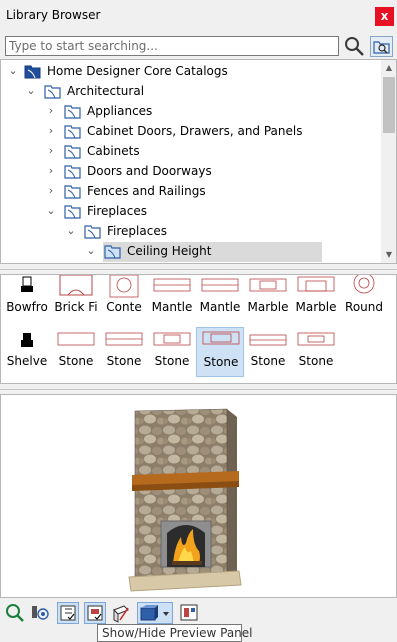 Image resolution: width=397 pixels, height=642 pixels. I want to click on library-item-mantle-2: Mantle, so click(220, 302).